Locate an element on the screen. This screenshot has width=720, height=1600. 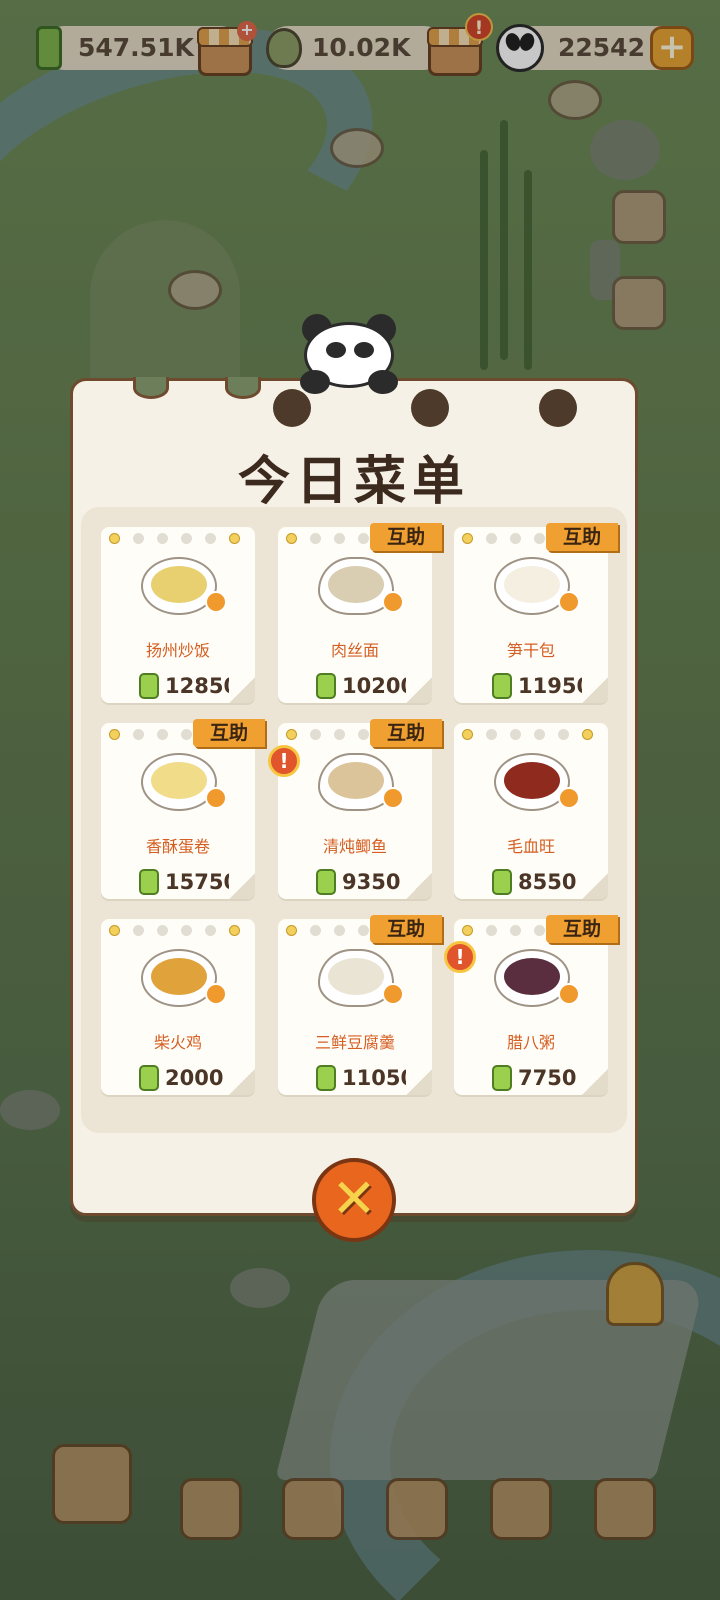
dish-name: 三鲜豆腐羹 is located at coordinates (354, 1042).